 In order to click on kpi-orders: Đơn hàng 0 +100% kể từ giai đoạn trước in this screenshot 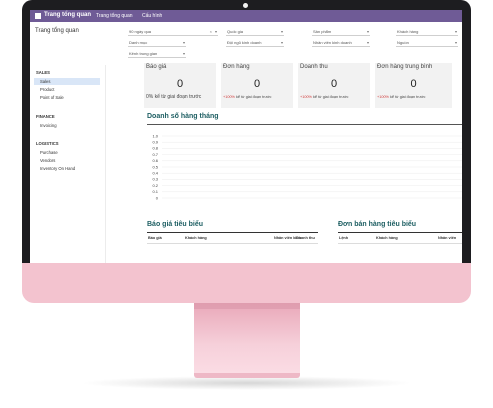, I will do `click(257, 85)`.